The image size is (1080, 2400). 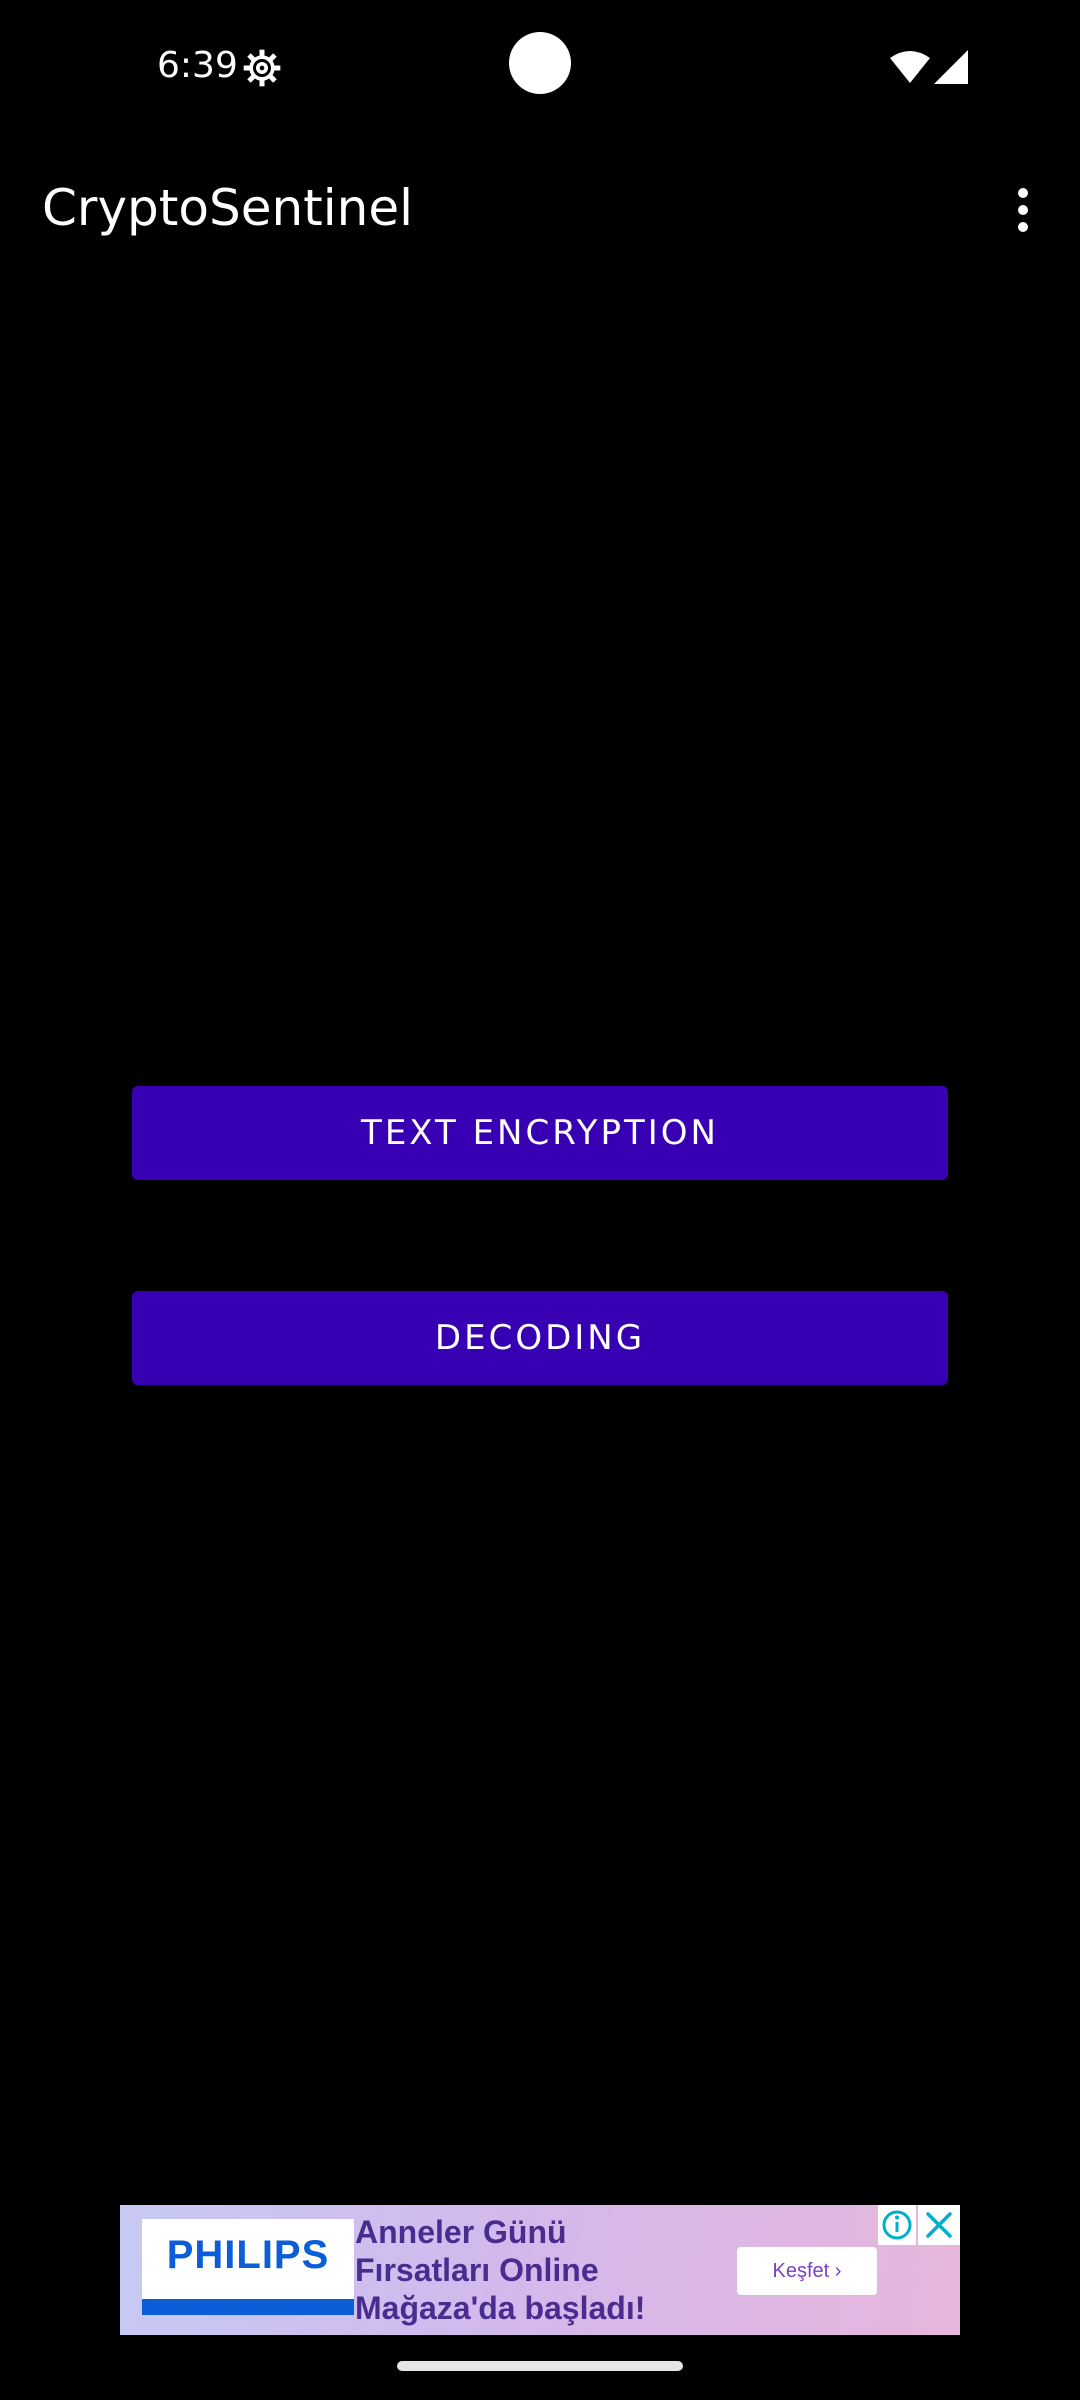 What do you see at coordinates (540, 1133) in the screenshot?
I see `text-encryption-button: TEXT ENCRYPTION` at bounding box center [540, 1133].